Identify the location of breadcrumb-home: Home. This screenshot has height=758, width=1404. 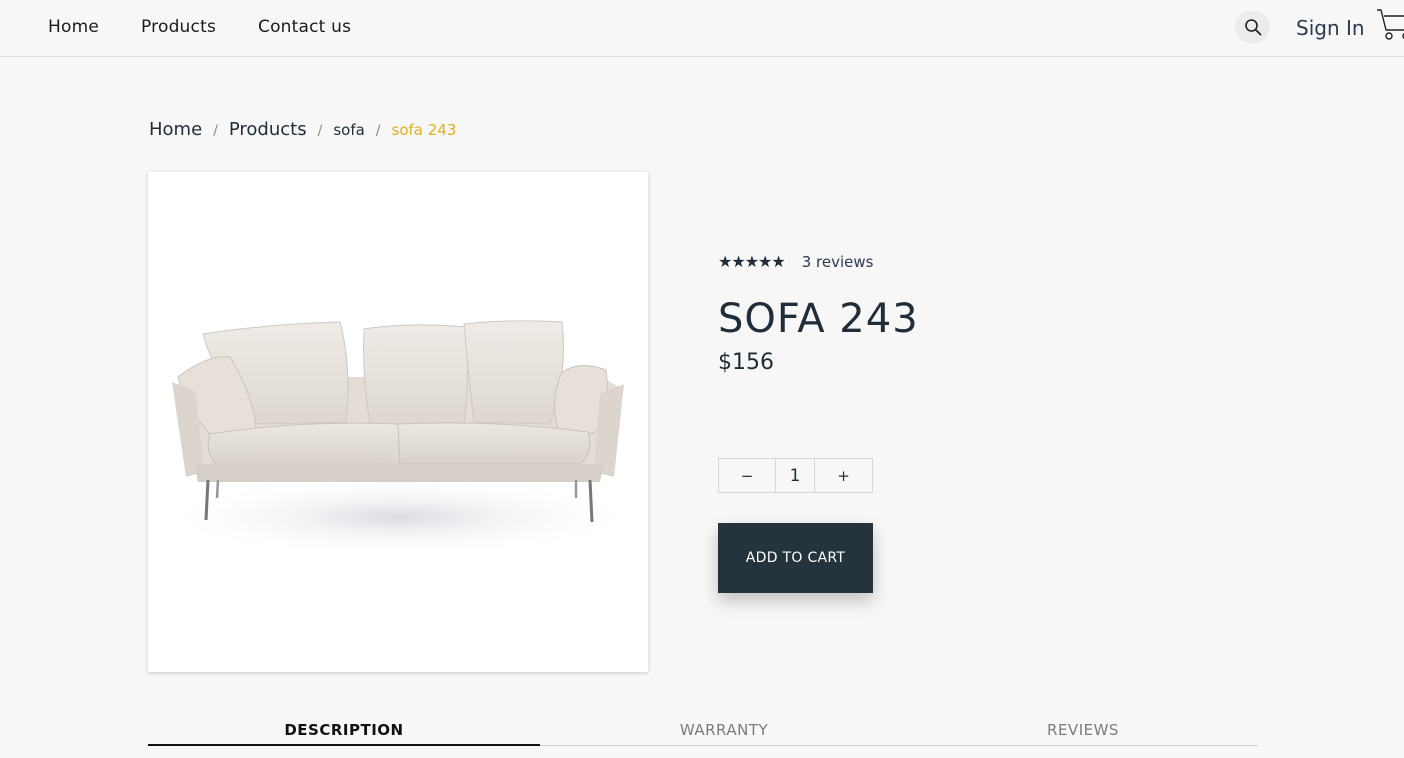
(175, 129).